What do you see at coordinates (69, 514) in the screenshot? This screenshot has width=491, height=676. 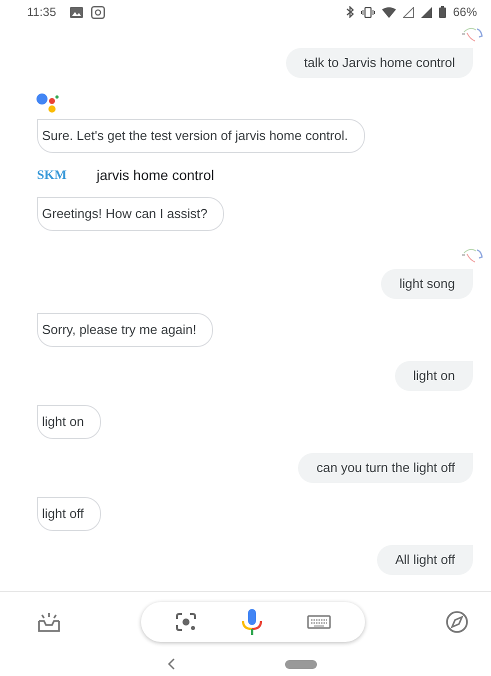 I see `assistant-message: light off` at bounding box center [69, 514].